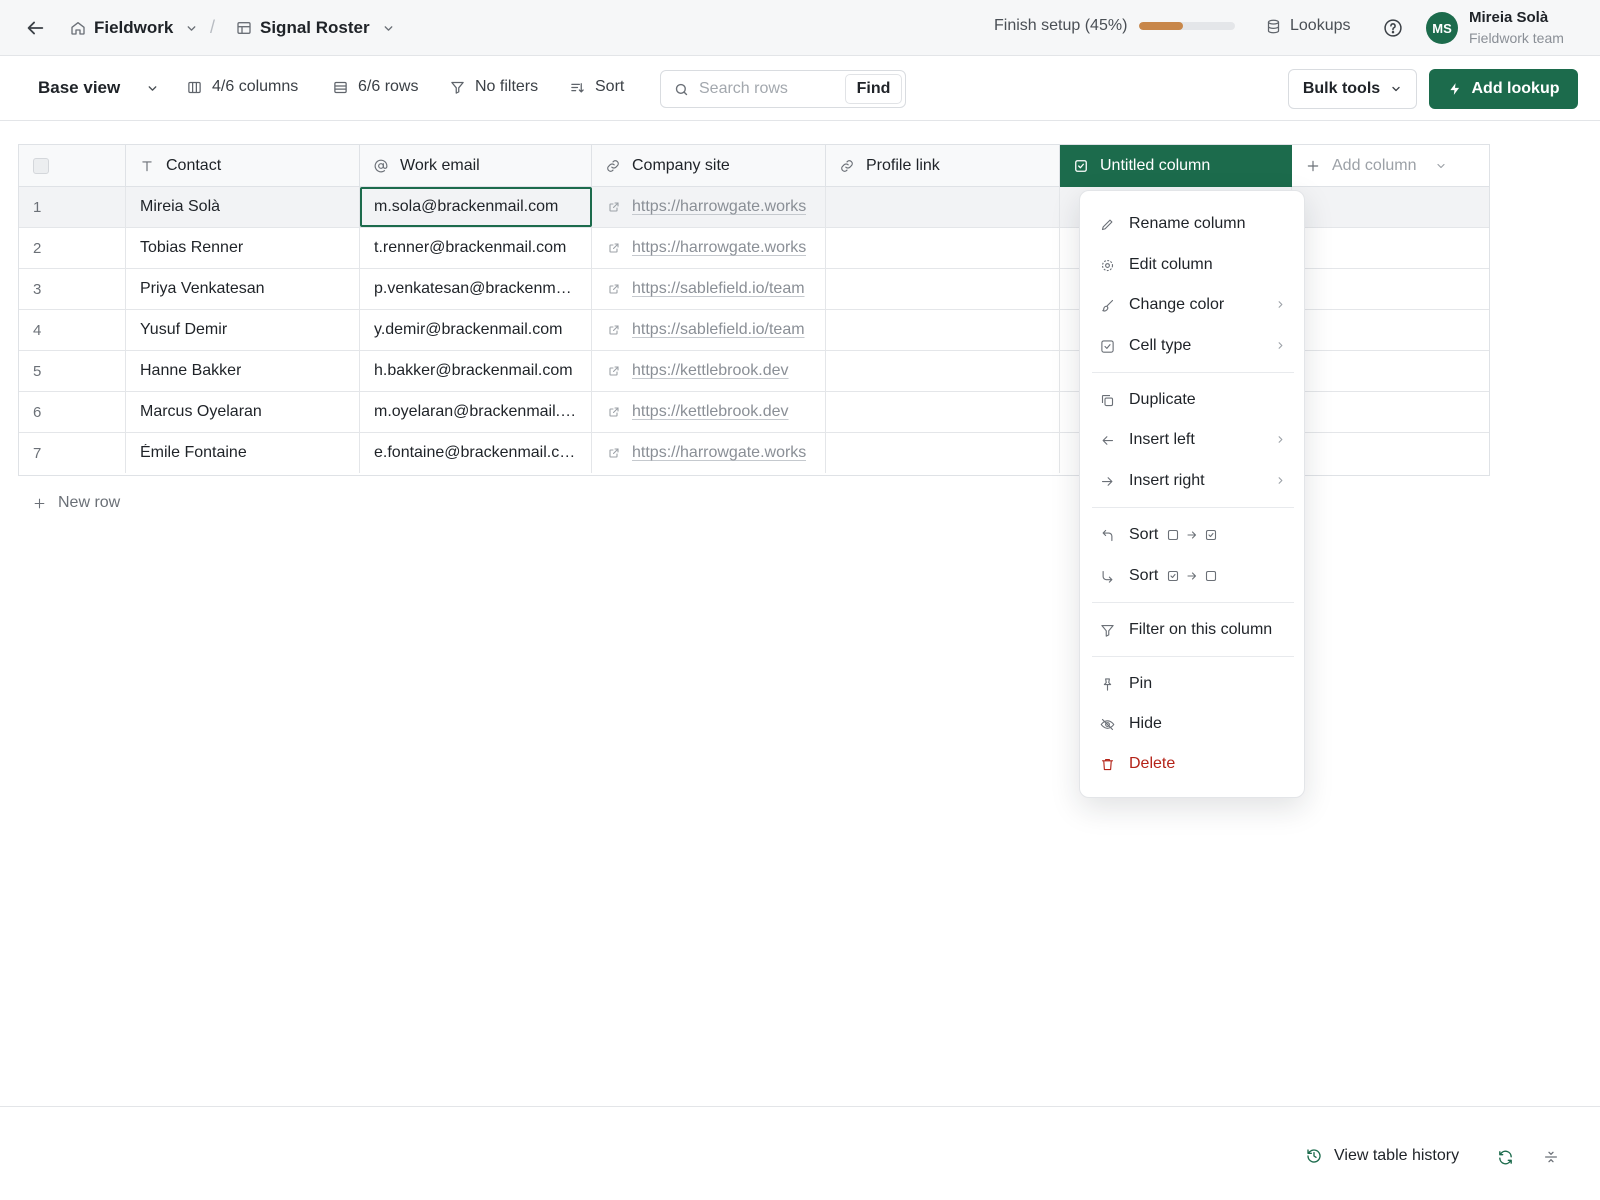  I want to click on menu-item-filter-column: Filter on this column, so click(1192, 630).